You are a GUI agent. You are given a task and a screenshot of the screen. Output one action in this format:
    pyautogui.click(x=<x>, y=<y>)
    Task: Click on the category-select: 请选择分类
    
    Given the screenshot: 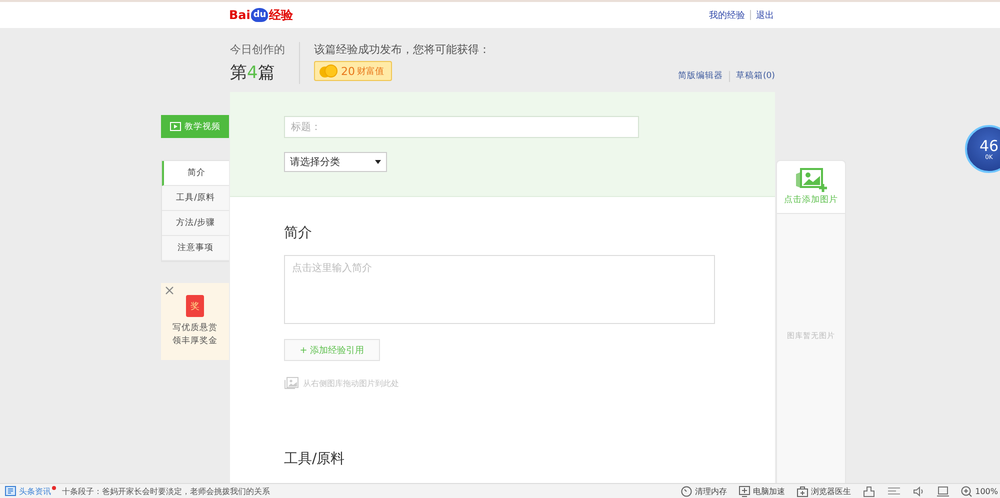 What is the action you would take?
    pyautogui.click(x=335, y=162)
    